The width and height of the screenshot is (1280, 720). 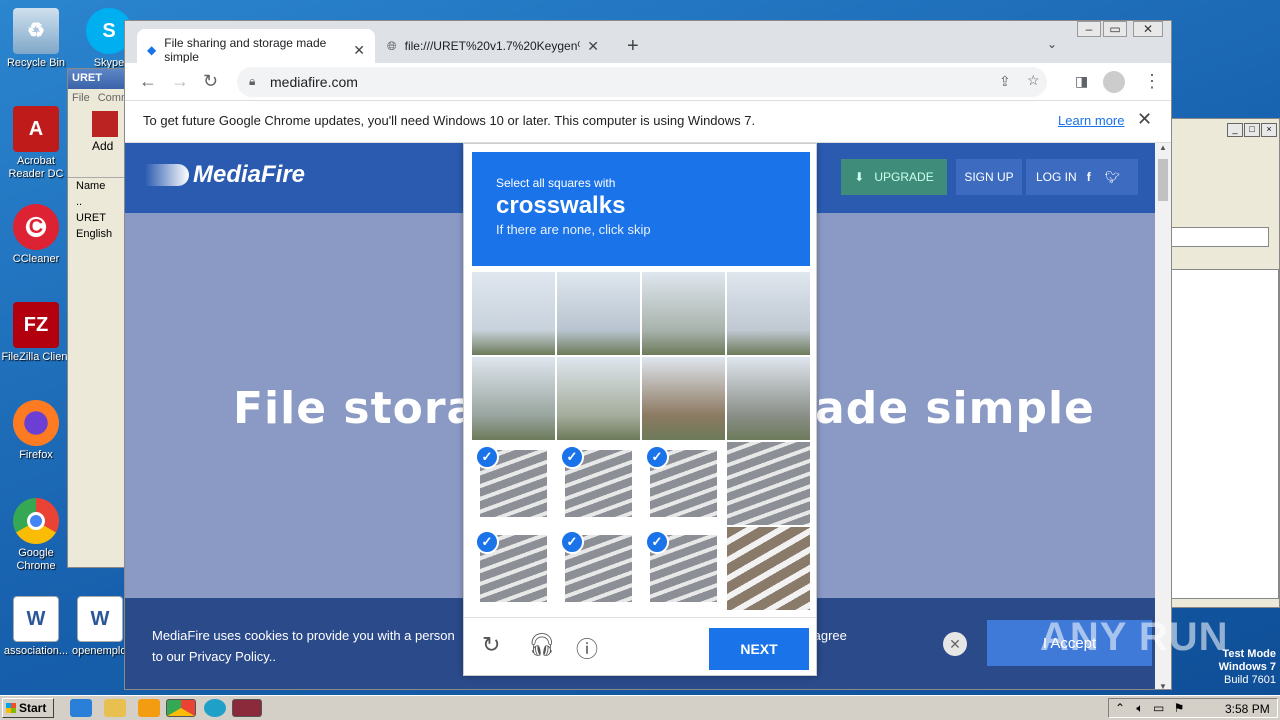 I want to click on reload-challenge-icon: ↻, so click(x=491, y=645).